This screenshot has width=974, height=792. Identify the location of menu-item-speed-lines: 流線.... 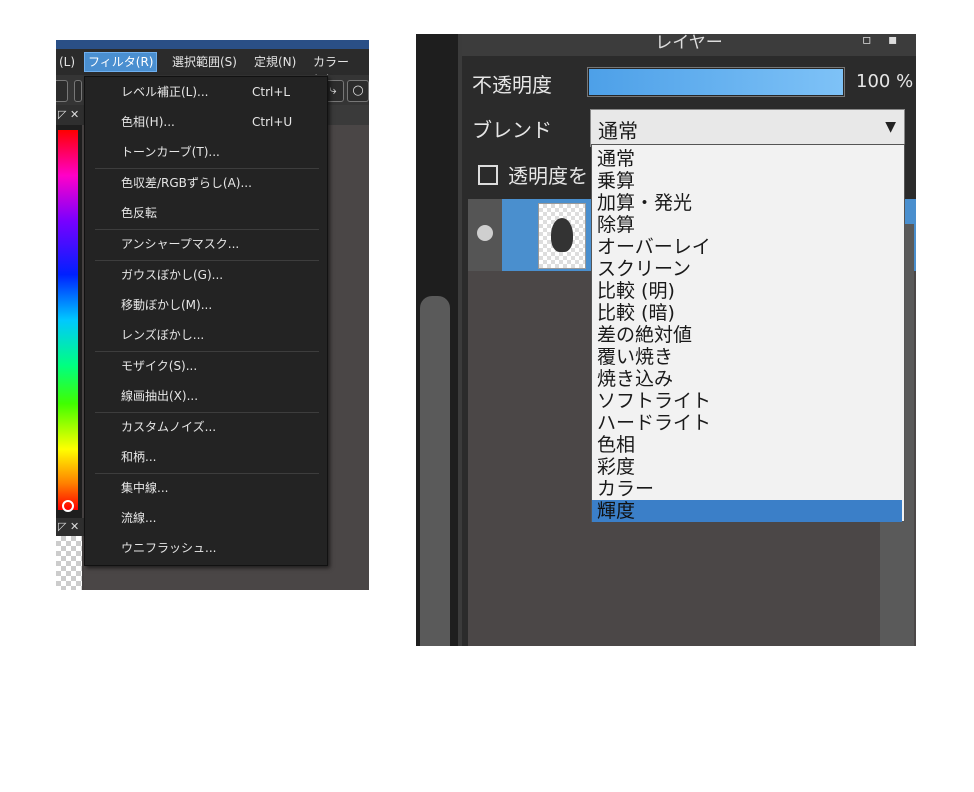
(206, 518).